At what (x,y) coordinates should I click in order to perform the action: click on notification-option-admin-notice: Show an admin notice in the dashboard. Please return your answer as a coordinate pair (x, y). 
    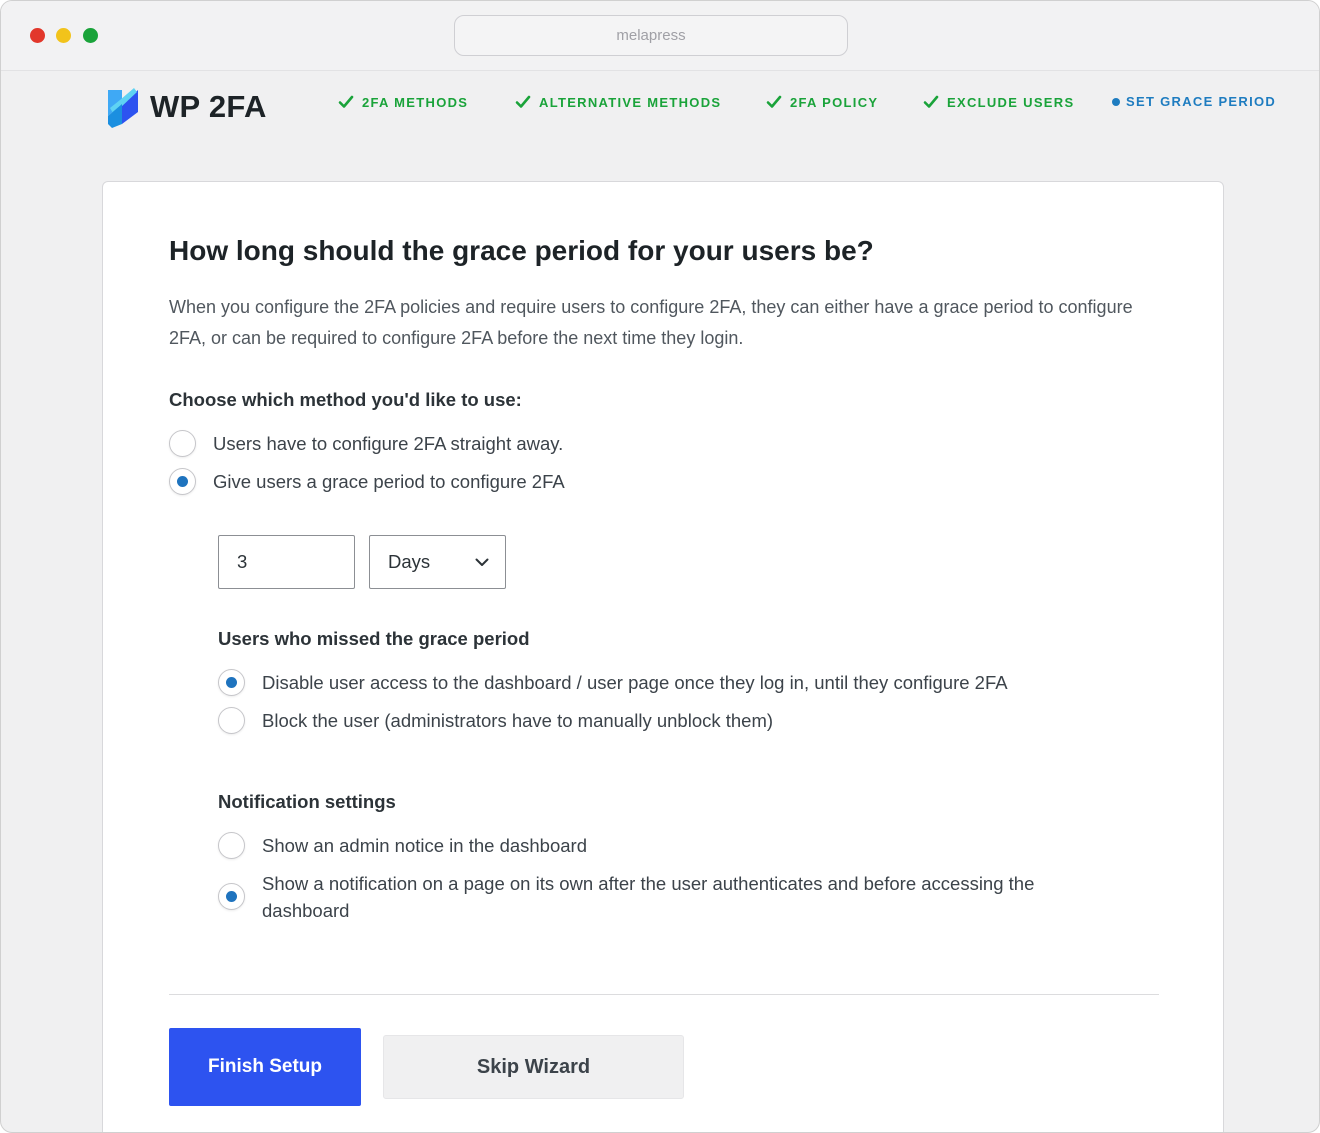
    Looking at the image, I should click on (402, 845).